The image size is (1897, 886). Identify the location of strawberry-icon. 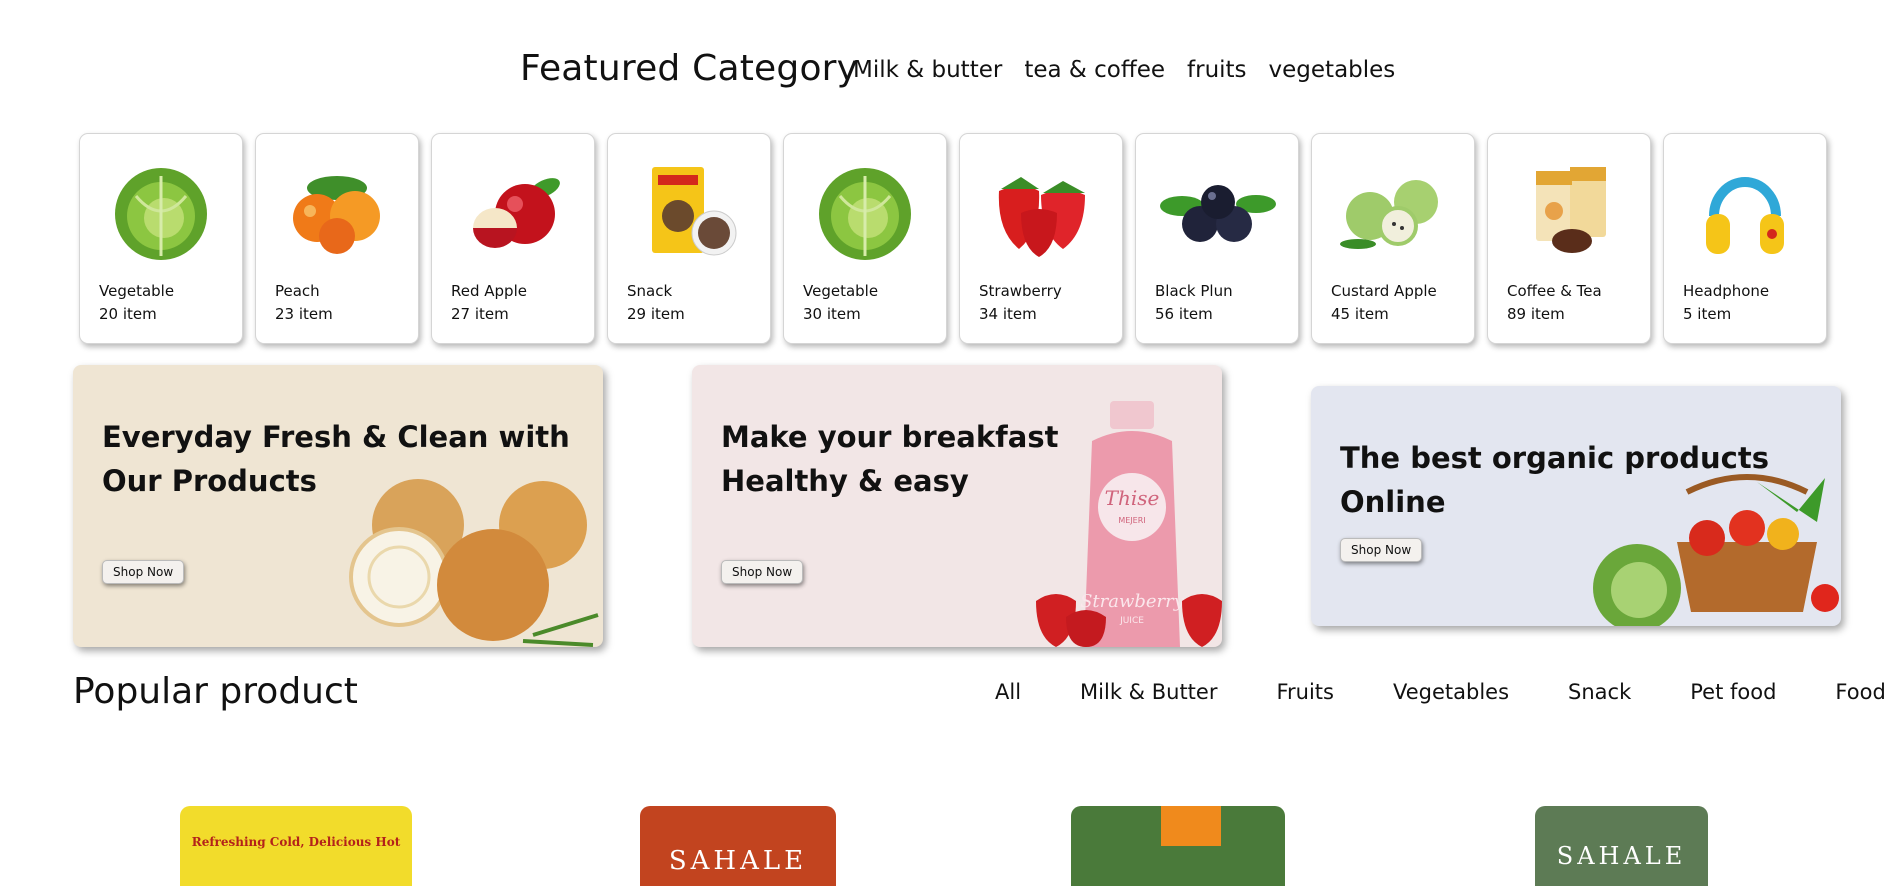
(1041, 211).